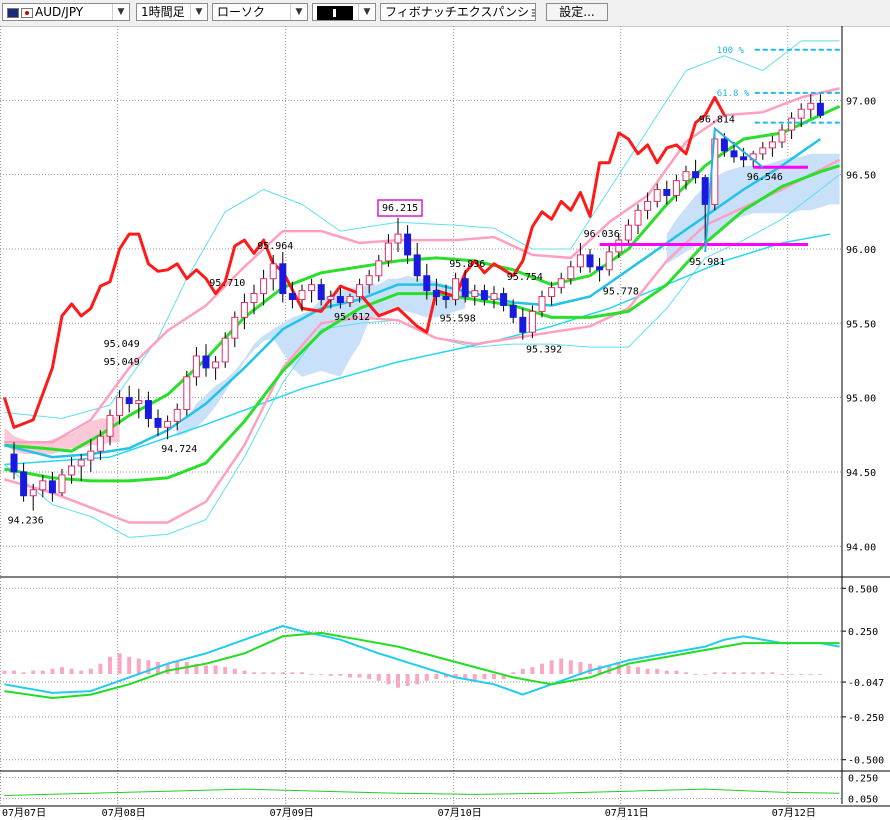 The image size is (890, 820). I want to click on price-y-tick-label: 95.50, so click(861, 324).